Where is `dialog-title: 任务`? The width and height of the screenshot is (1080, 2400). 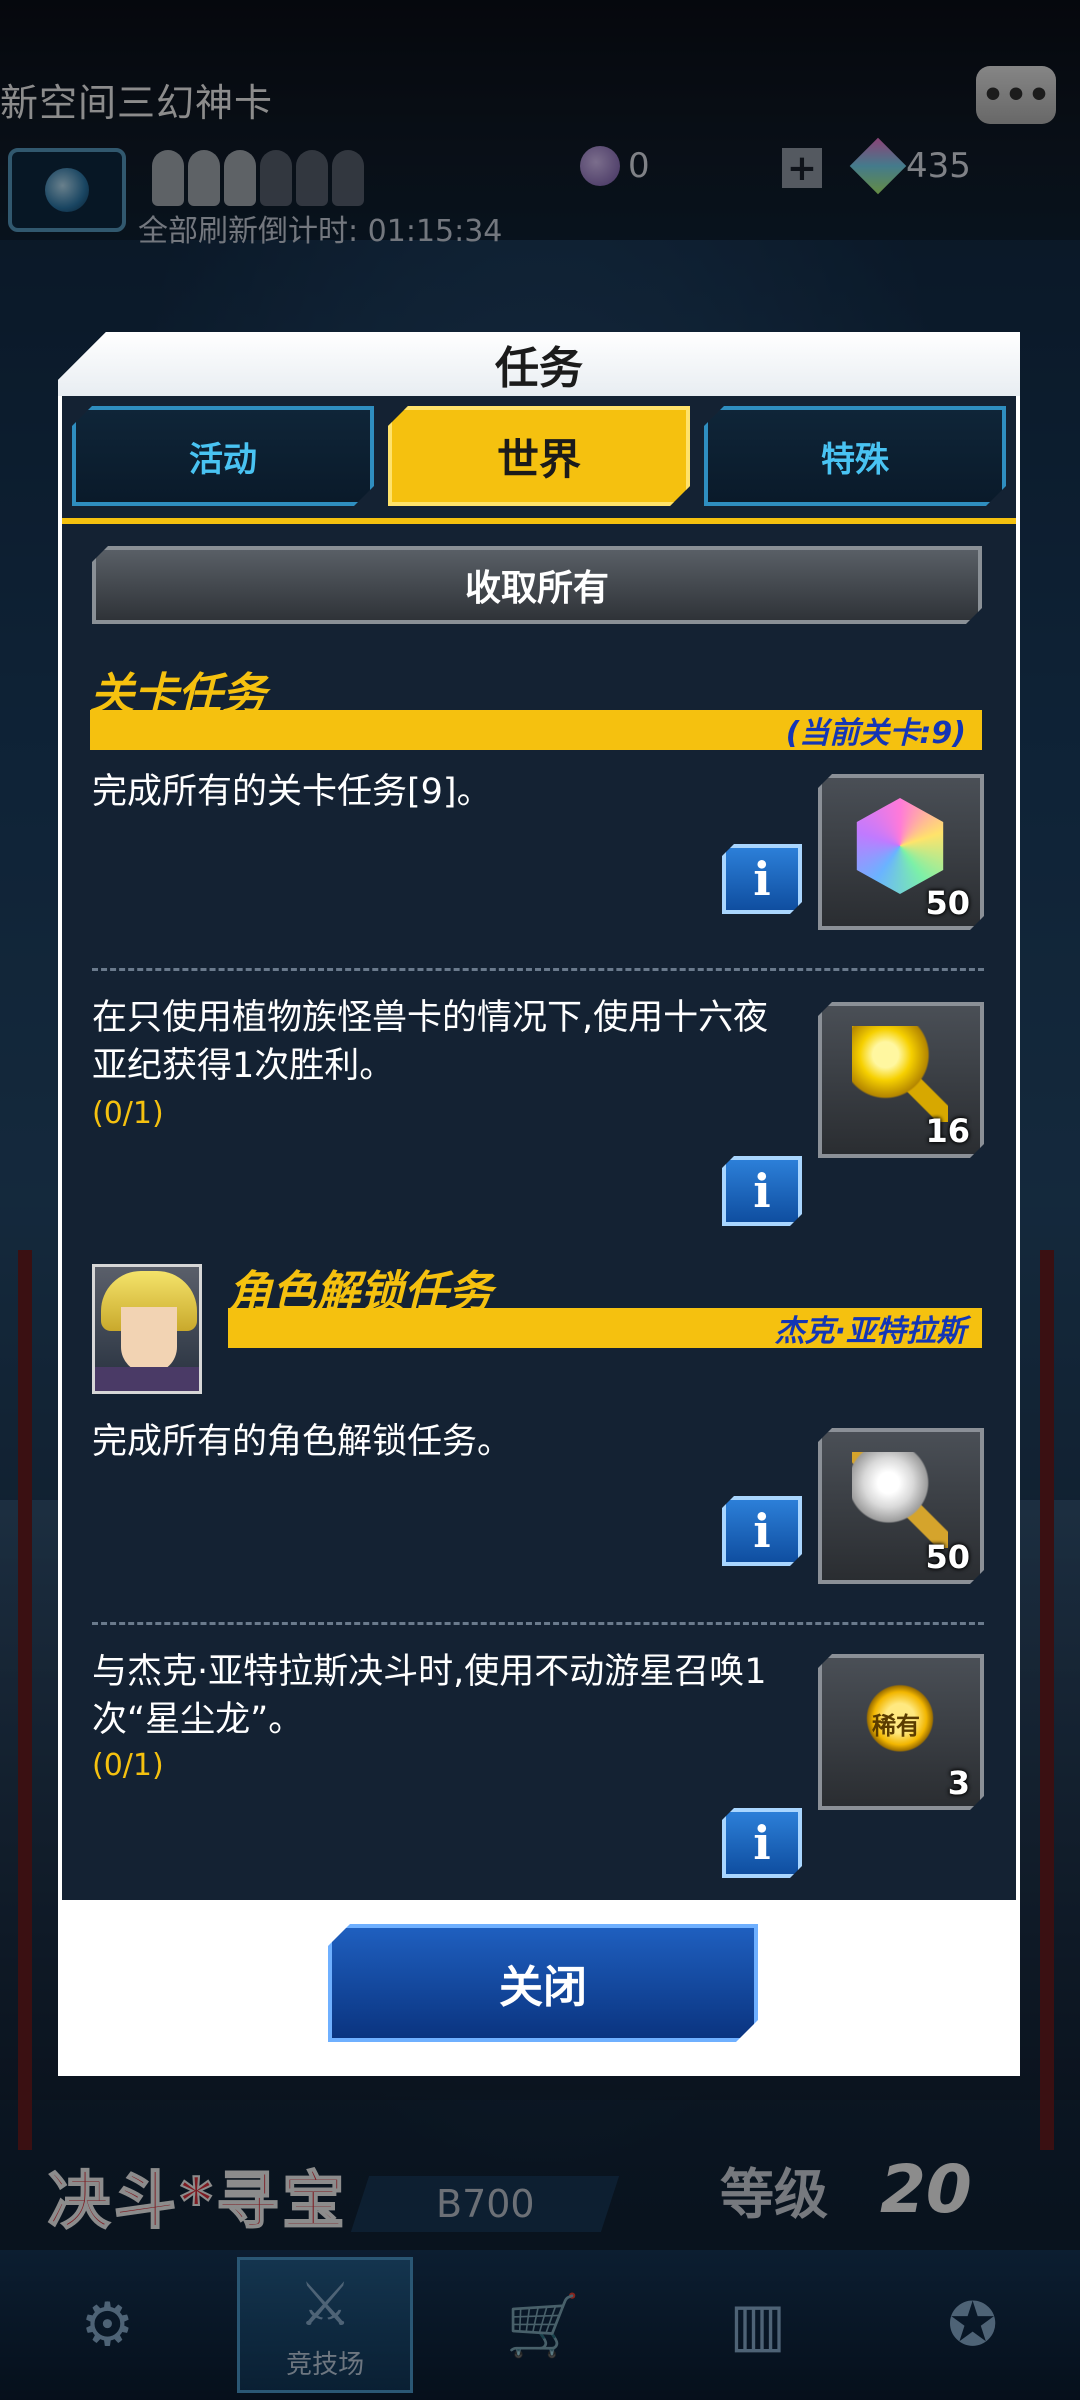 dialog-title: 任务 is located at coordinates (539, 368).